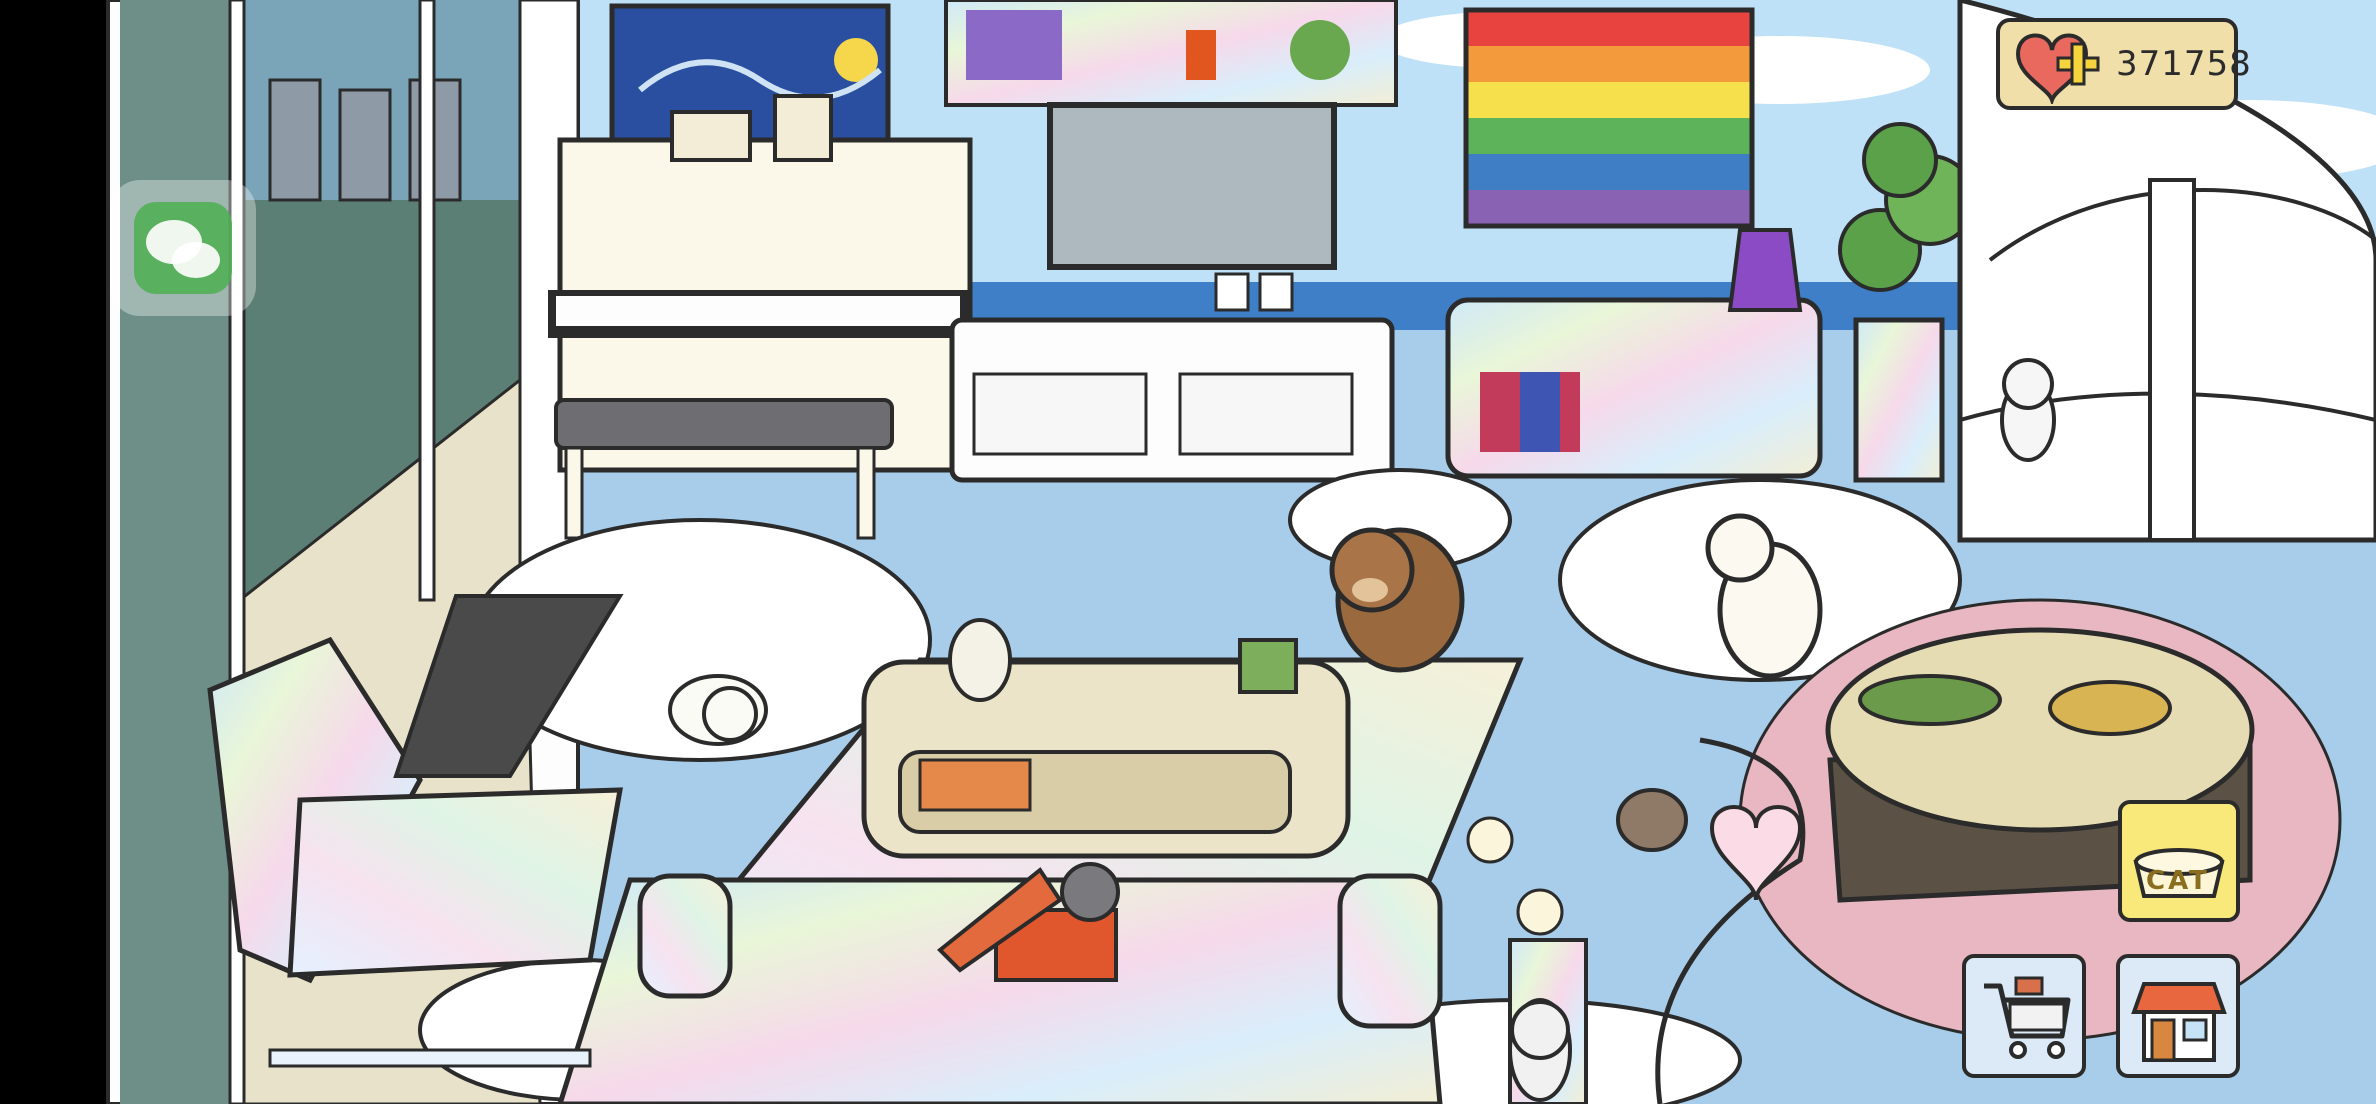  I want to click on rainbow-flag, so click(1609, 118).